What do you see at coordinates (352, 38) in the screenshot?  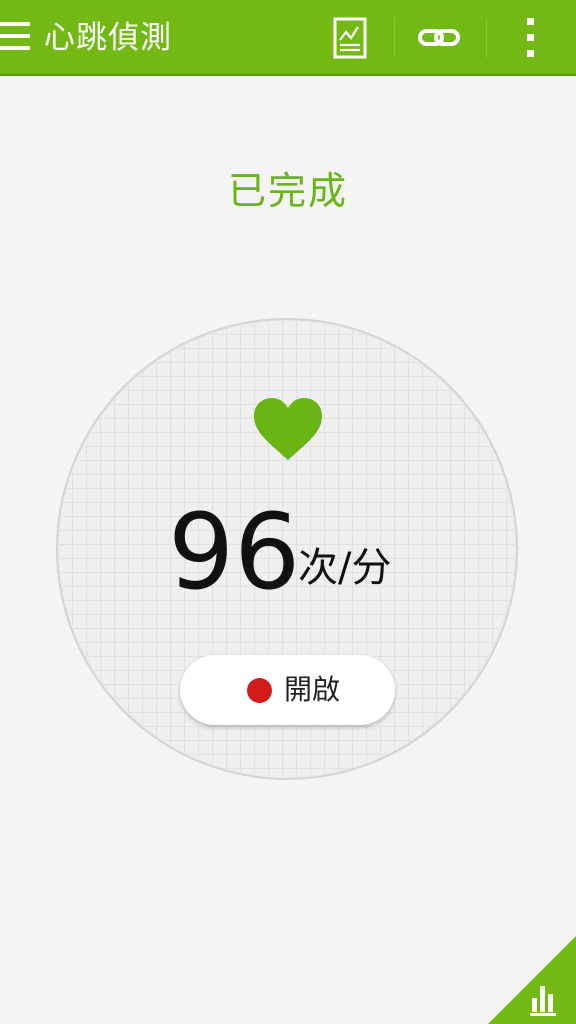 I see `chart-report-icon` at bounding box center [352, 38].